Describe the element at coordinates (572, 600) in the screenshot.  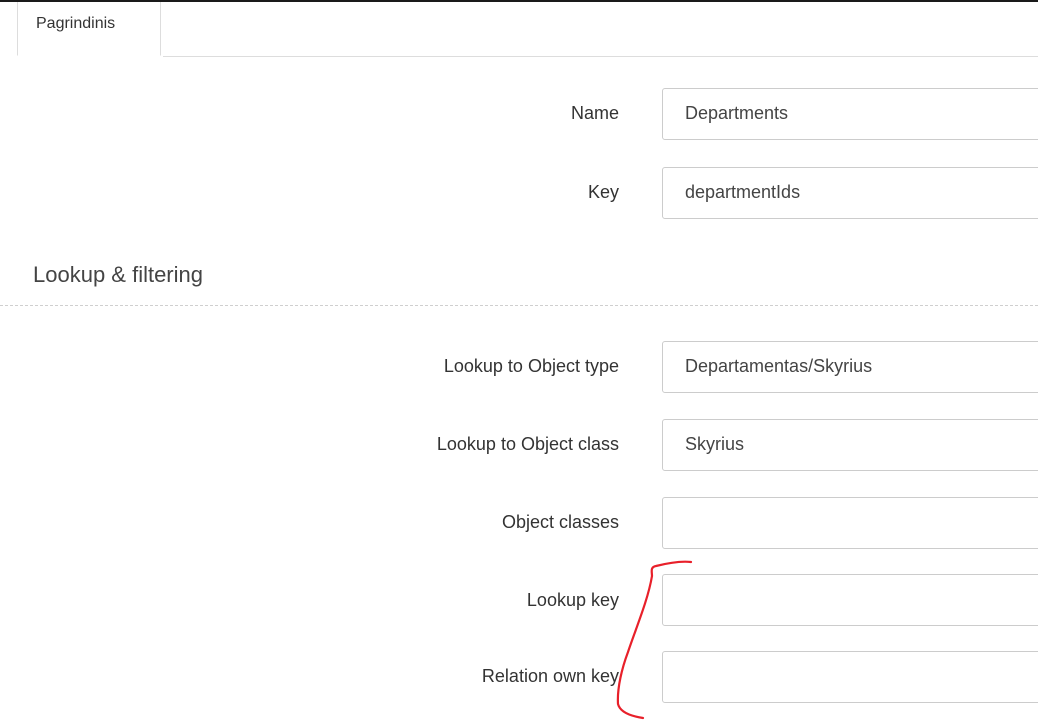
I see `lookup-key-label: Lookup key` at that location.